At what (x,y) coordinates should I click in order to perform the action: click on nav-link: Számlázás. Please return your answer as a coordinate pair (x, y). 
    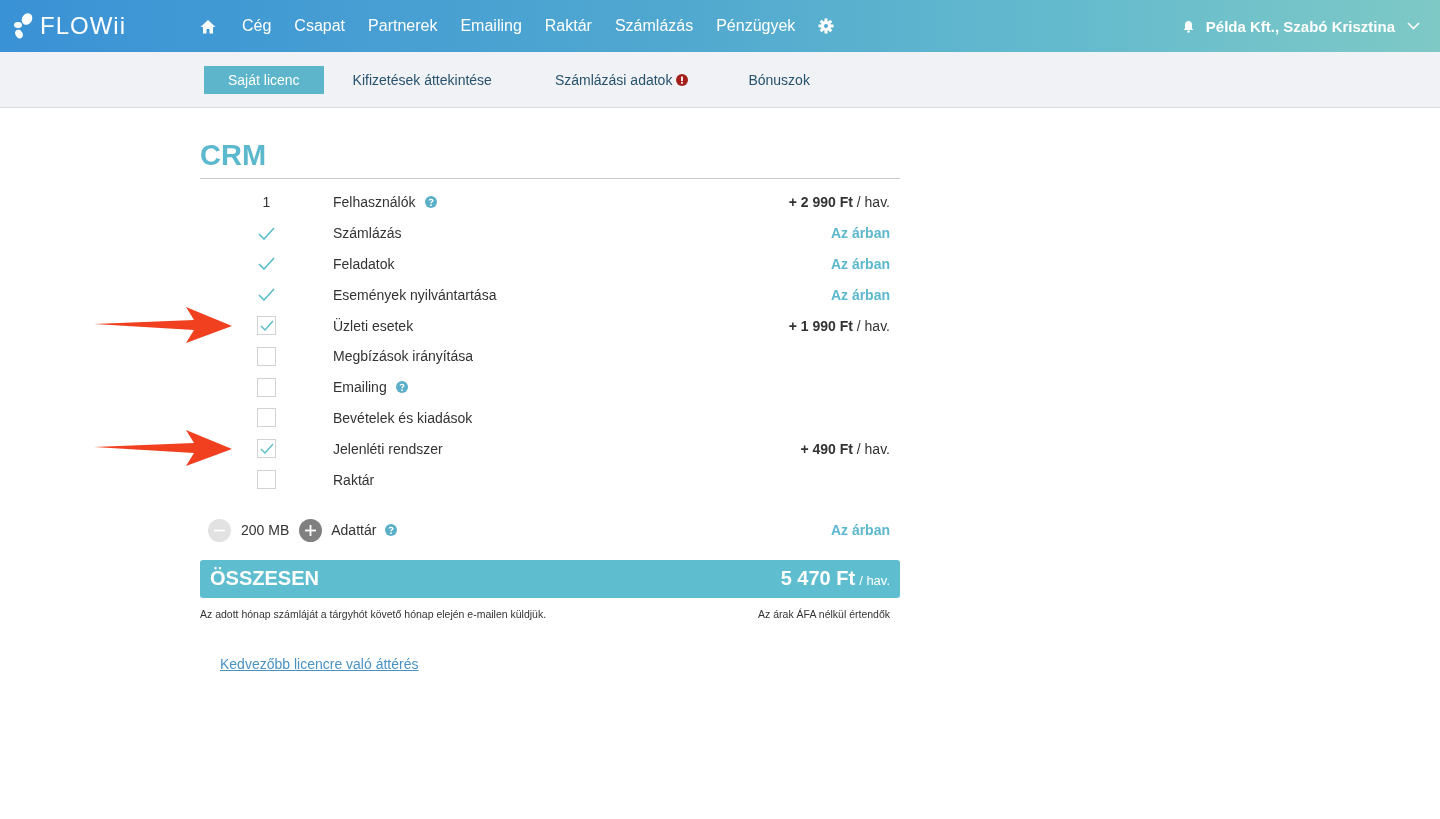
    Looking at the image, I should click on (654, 26).